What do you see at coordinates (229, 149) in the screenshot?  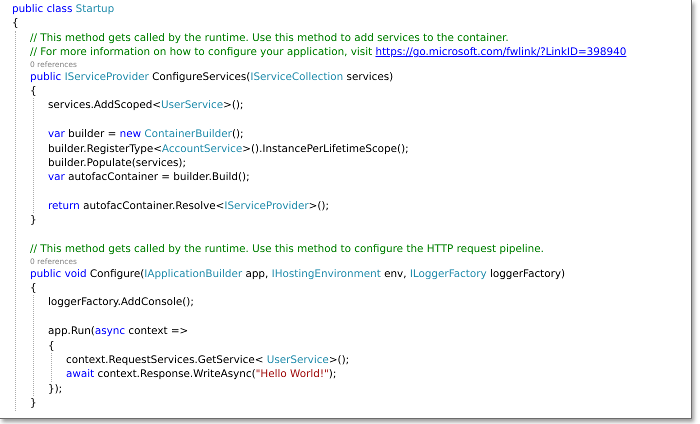 I see `code-line: builder.RegisterType<AccountService>().InstancePerLifetimeScope();` at bounding box center [229, 149].